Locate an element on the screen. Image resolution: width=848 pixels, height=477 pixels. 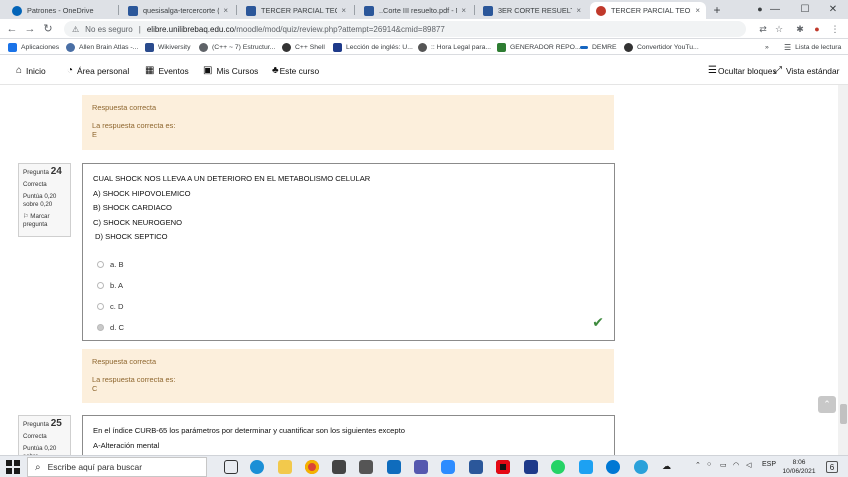
answer-options: a. B b. A c. D d. C is located at coordinates (348, 296).